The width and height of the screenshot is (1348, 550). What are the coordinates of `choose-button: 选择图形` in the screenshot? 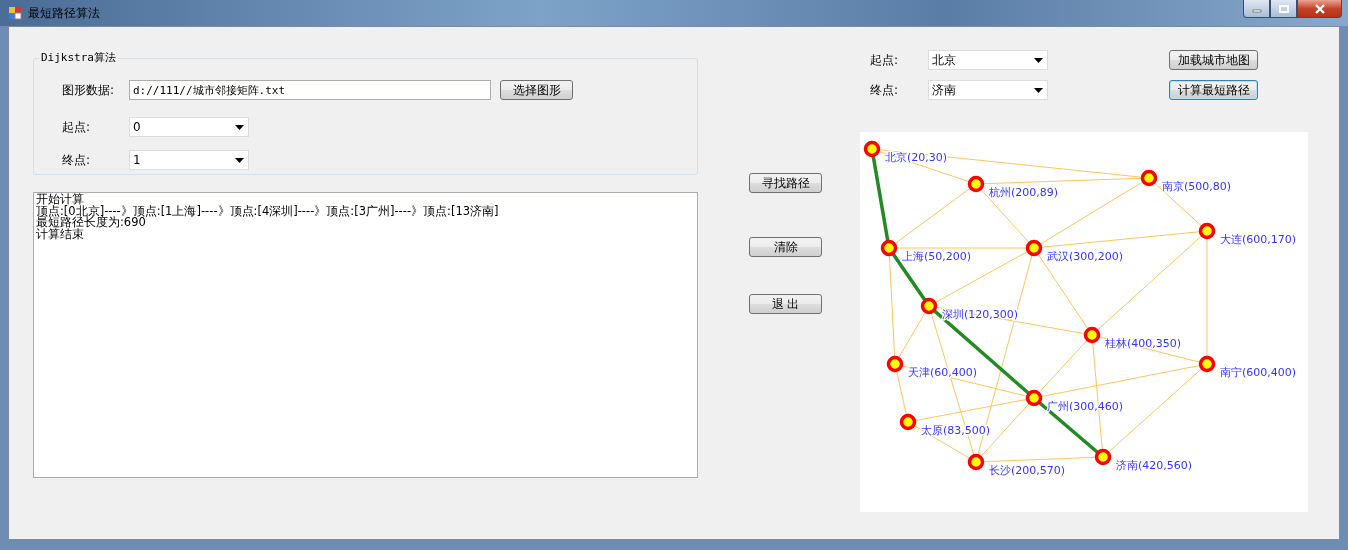 It's located at (536, 90).